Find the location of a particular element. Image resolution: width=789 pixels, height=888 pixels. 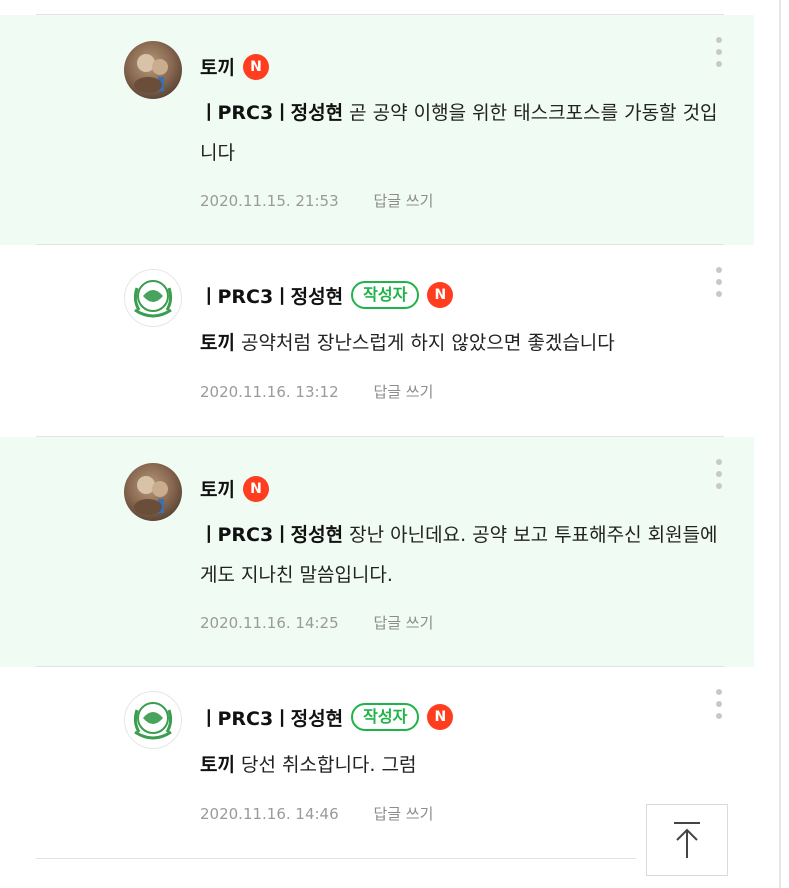

comment-date: 2020.11.16. 13:12 is located at coordinates (269, 392).